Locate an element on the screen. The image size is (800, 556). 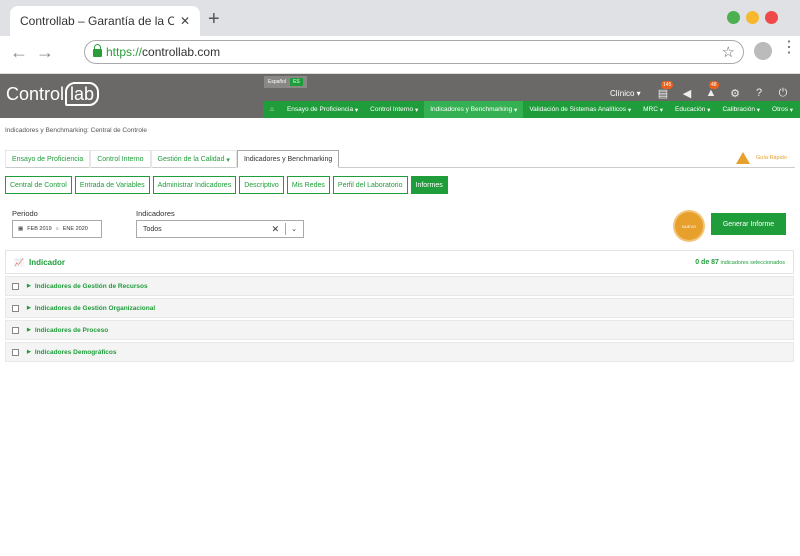
nav-label: Indicadores y Benchmarking is located at coordinates (471, 109).